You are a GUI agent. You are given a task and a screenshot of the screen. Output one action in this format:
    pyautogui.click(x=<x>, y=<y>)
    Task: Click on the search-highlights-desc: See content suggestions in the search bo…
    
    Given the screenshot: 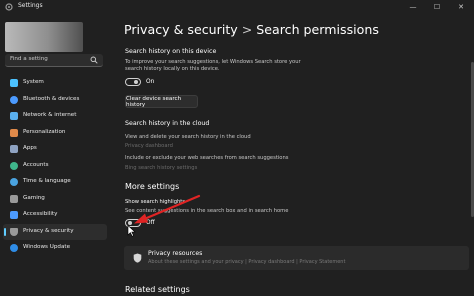 What is the action you would take?
    pyautogui.click(x=207, y=211)
    